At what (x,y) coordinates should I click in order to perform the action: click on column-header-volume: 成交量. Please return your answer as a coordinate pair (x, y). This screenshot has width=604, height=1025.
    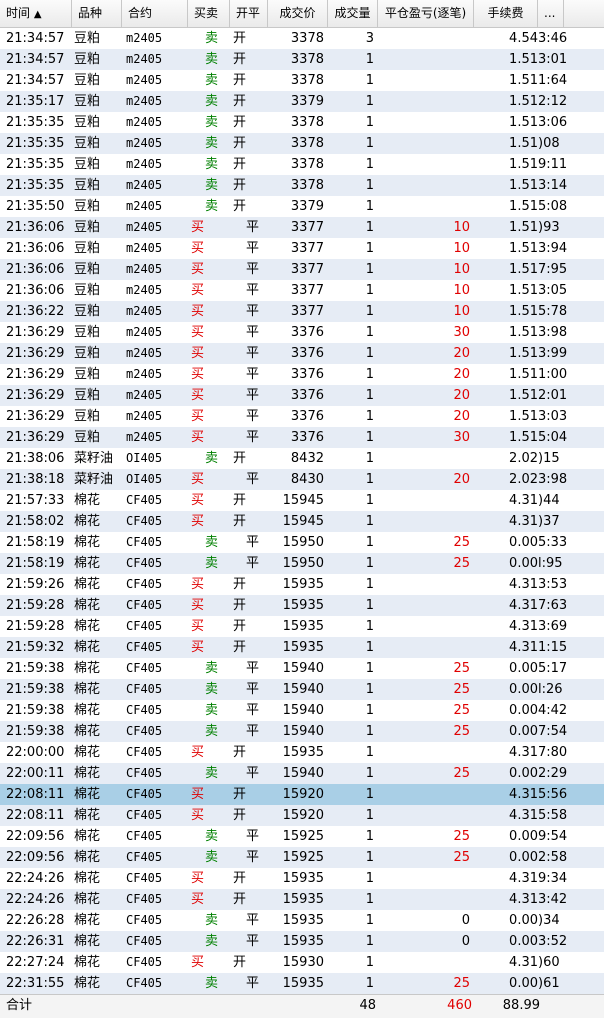
    Looking at the image, I should click on (353, 13).